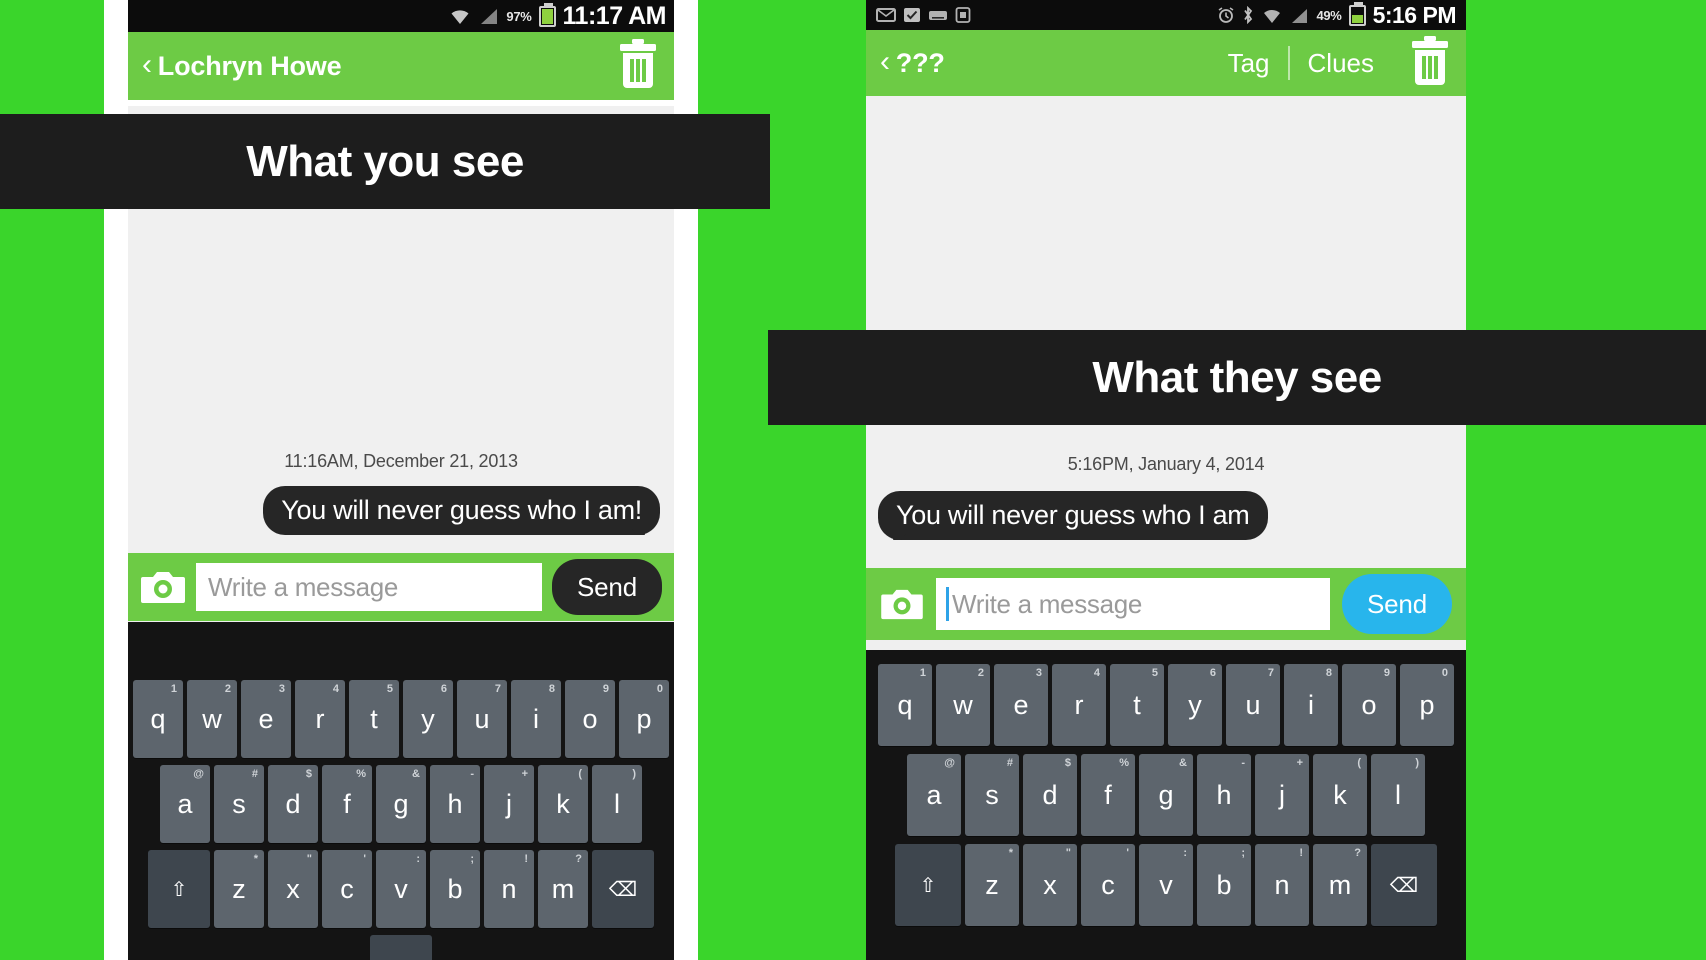 The image size is (1706, 960). Describe the element at coordinates (242, 66) in the screenshot. I see `left-back-button: ‹ Lochryn Howe` at that location.